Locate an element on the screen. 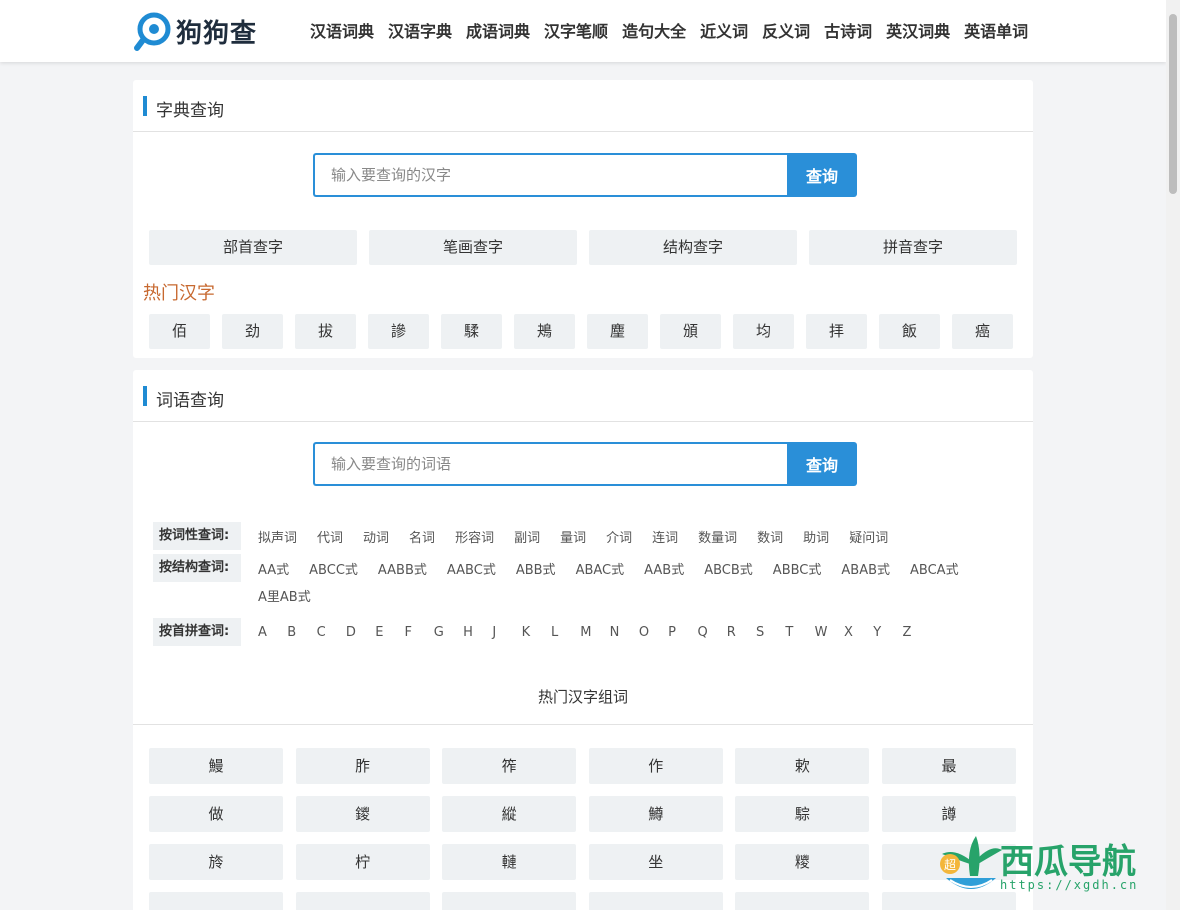 This screenshot has width=1180, height=910. hot-word-item: 鱒 is located at coordinates (655, 814).